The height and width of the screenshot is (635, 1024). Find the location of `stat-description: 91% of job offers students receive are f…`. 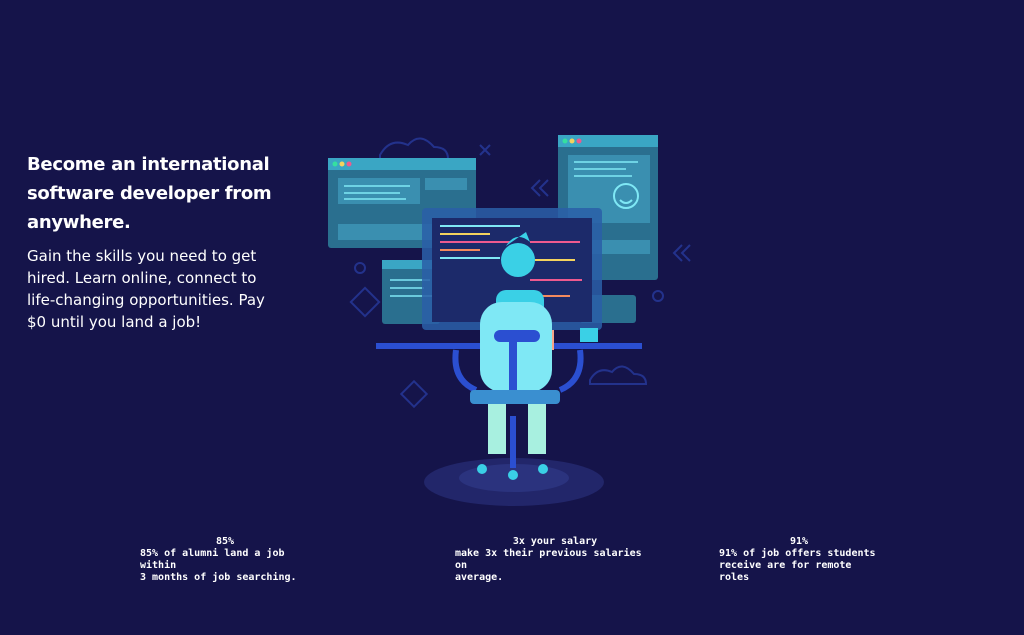

stat-description: 91% of job offers students receive are f… is located at coordinates (797, 565).